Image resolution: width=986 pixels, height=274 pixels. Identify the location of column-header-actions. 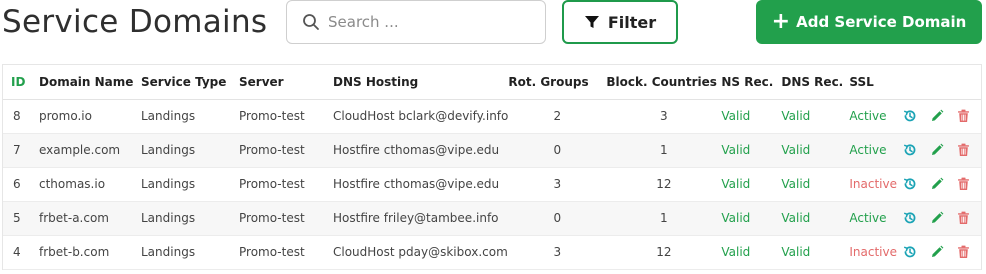
(941, 82).